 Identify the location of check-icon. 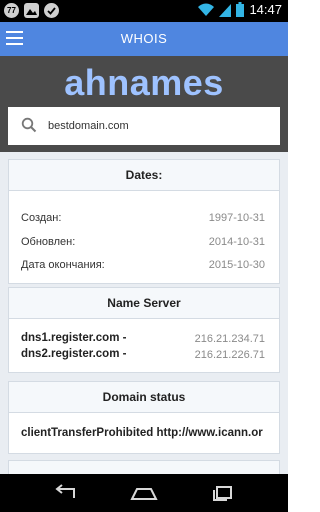
(51, 10).